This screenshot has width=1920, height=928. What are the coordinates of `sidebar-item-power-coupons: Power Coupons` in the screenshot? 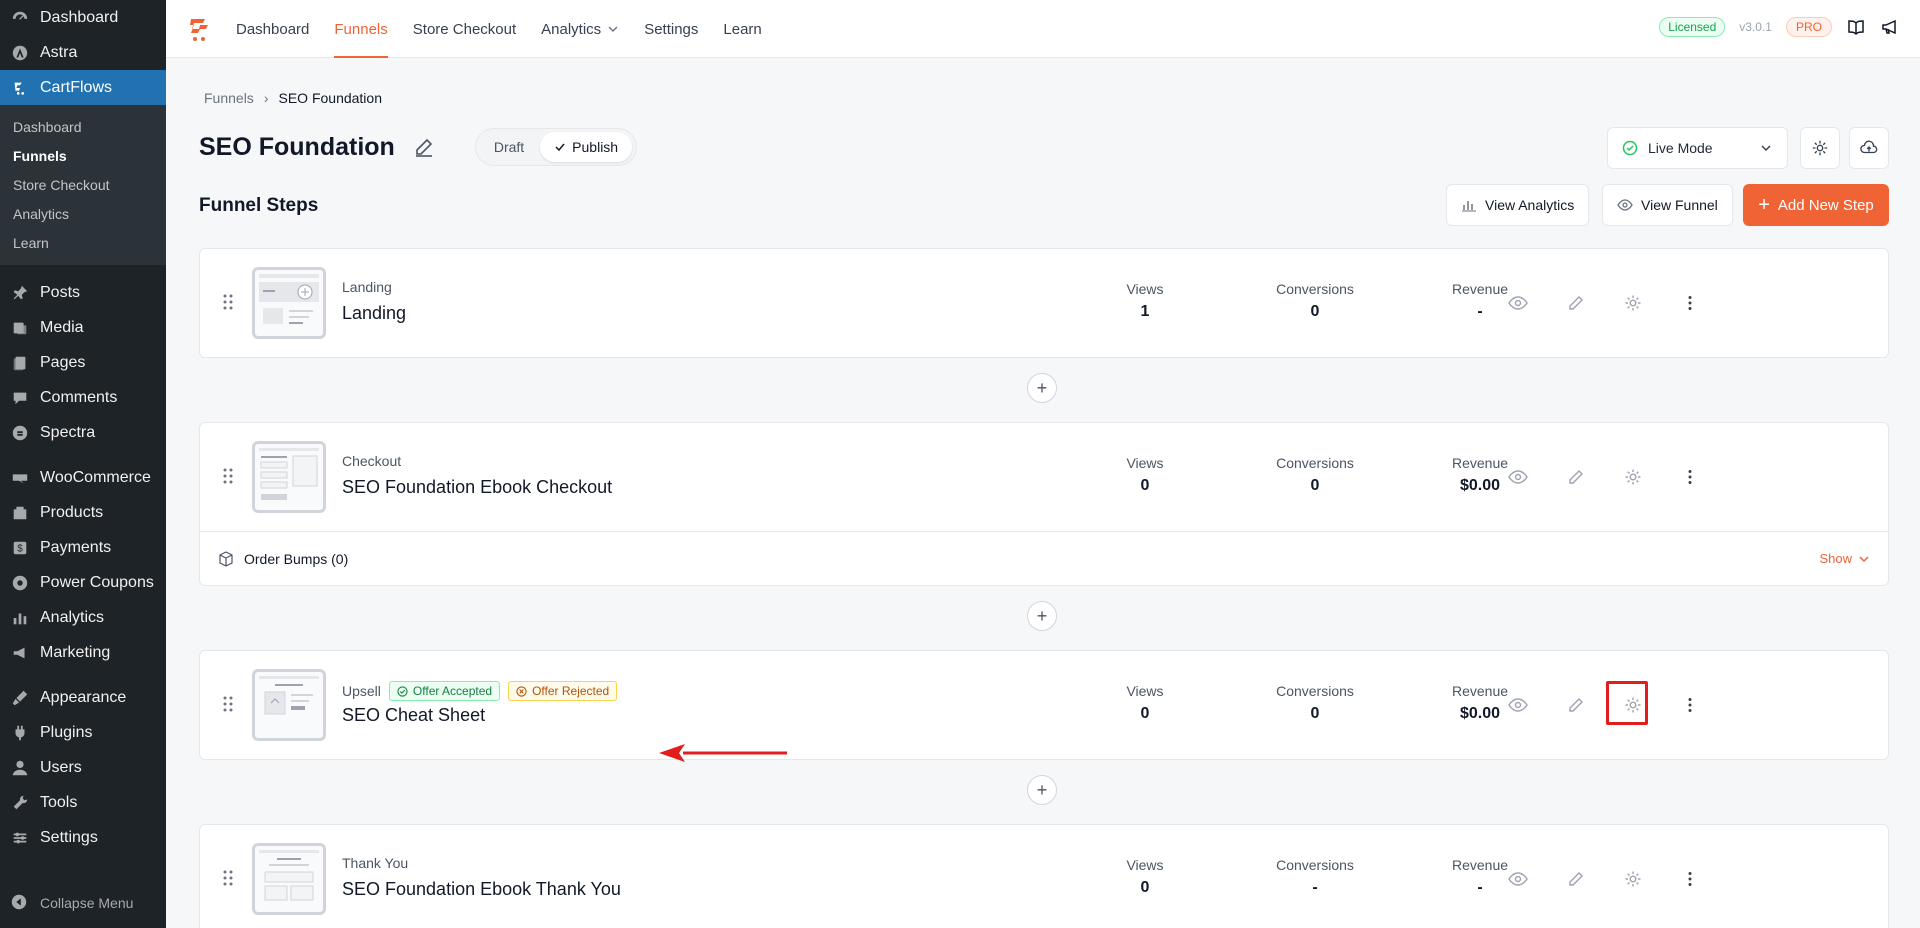 It's located at (83, 582).